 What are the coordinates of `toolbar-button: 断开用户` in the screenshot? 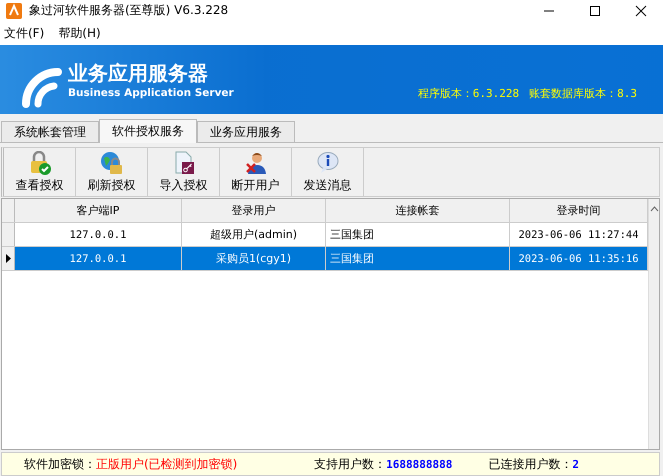 It's located at (256, 172).